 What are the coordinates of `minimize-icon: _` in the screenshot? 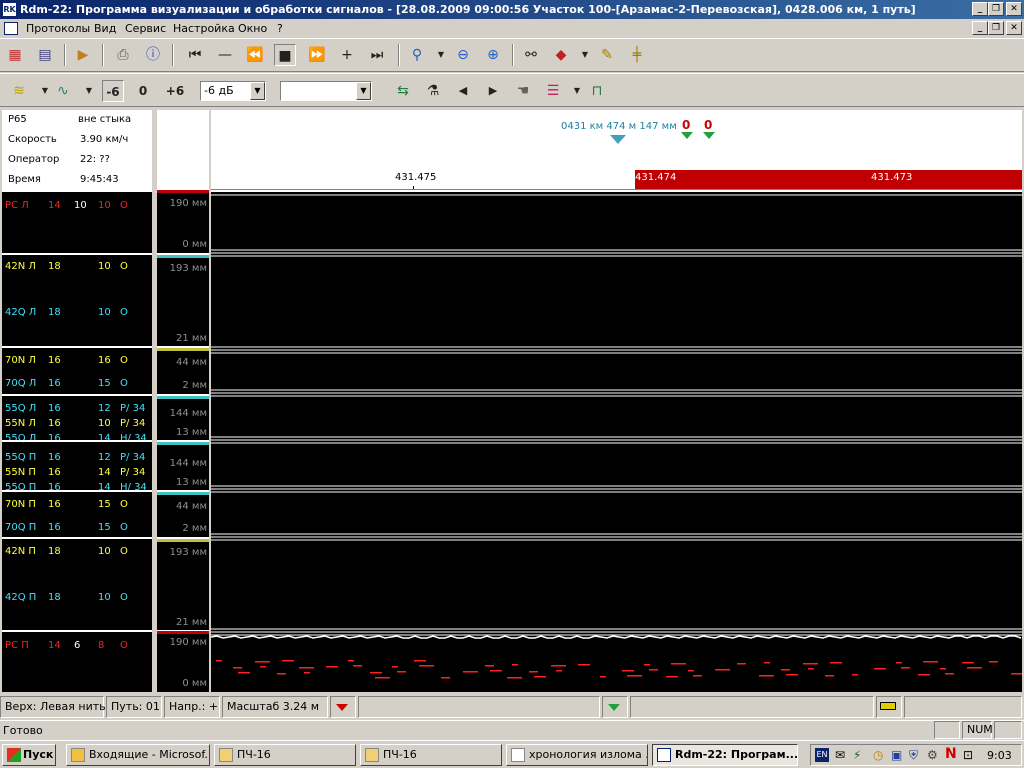 It's located at (980, 9).